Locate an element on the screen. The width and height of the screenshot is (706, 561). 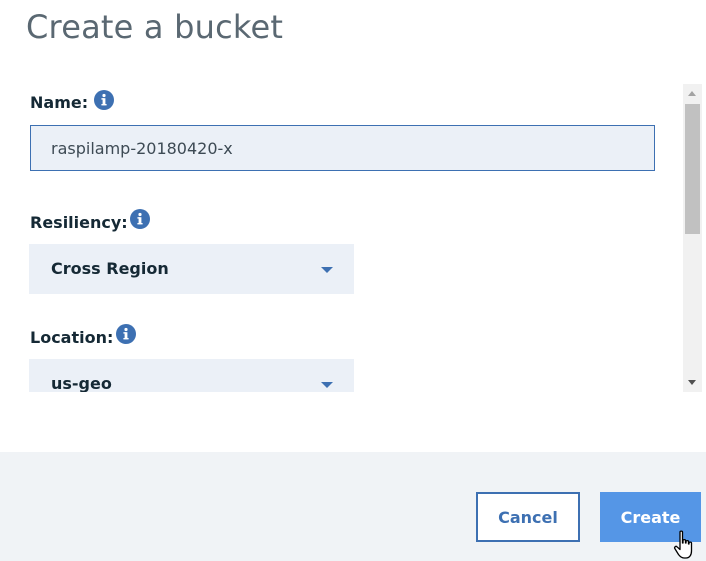
resiliency-select: Cross Region is located at coordinates (191, 269).